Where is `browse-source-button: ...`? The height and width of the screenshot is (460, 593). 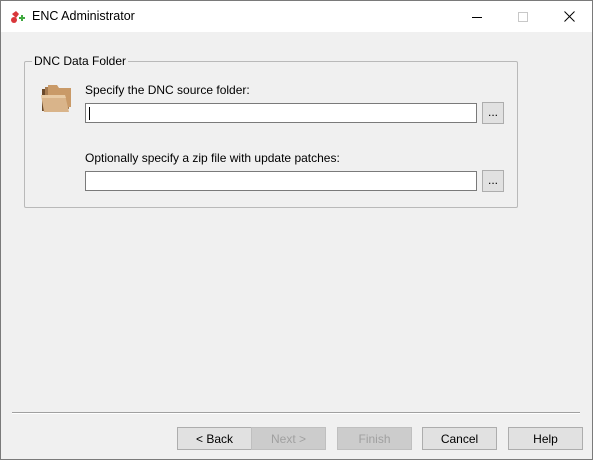
browse-source-button: ... is located at coordinates (493, 113).